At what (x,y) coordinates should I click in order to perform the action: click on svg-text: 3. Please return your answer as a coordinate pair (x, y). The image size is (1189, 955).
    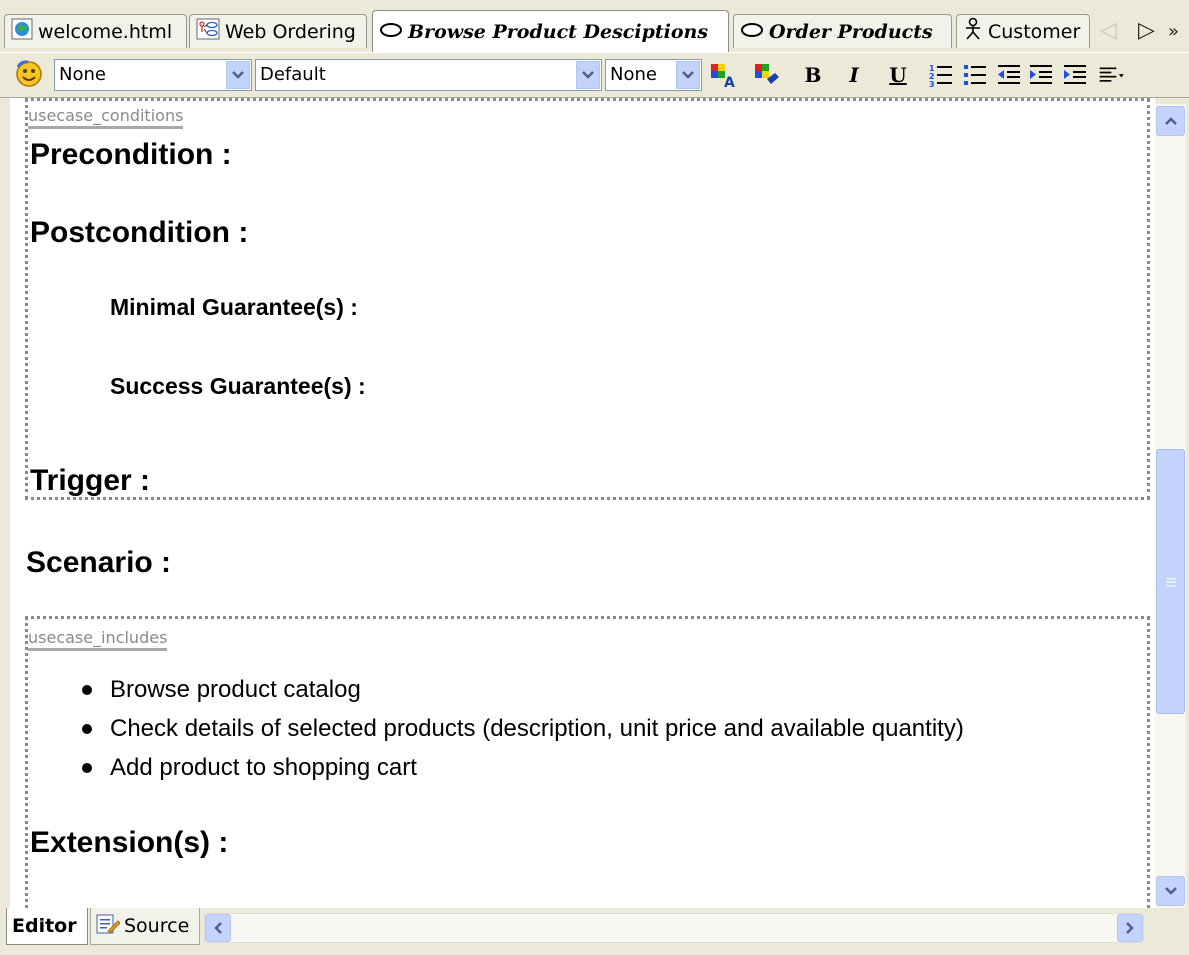
    Looking at the image, I should click on (932, 84).